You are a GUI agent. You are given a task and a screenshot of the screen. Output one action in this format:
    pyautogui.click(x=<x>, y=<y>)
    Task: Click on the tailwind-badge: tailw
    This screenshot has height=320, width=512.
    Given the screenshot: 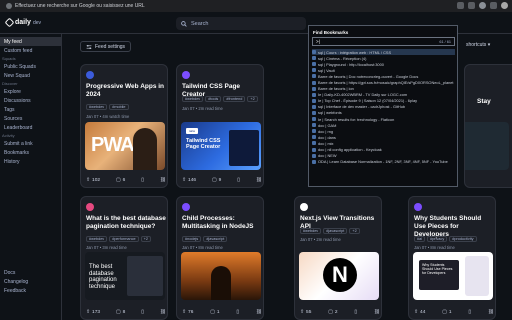 What is the action you would take?
    pyautogui.click(x=192, y=131)
    